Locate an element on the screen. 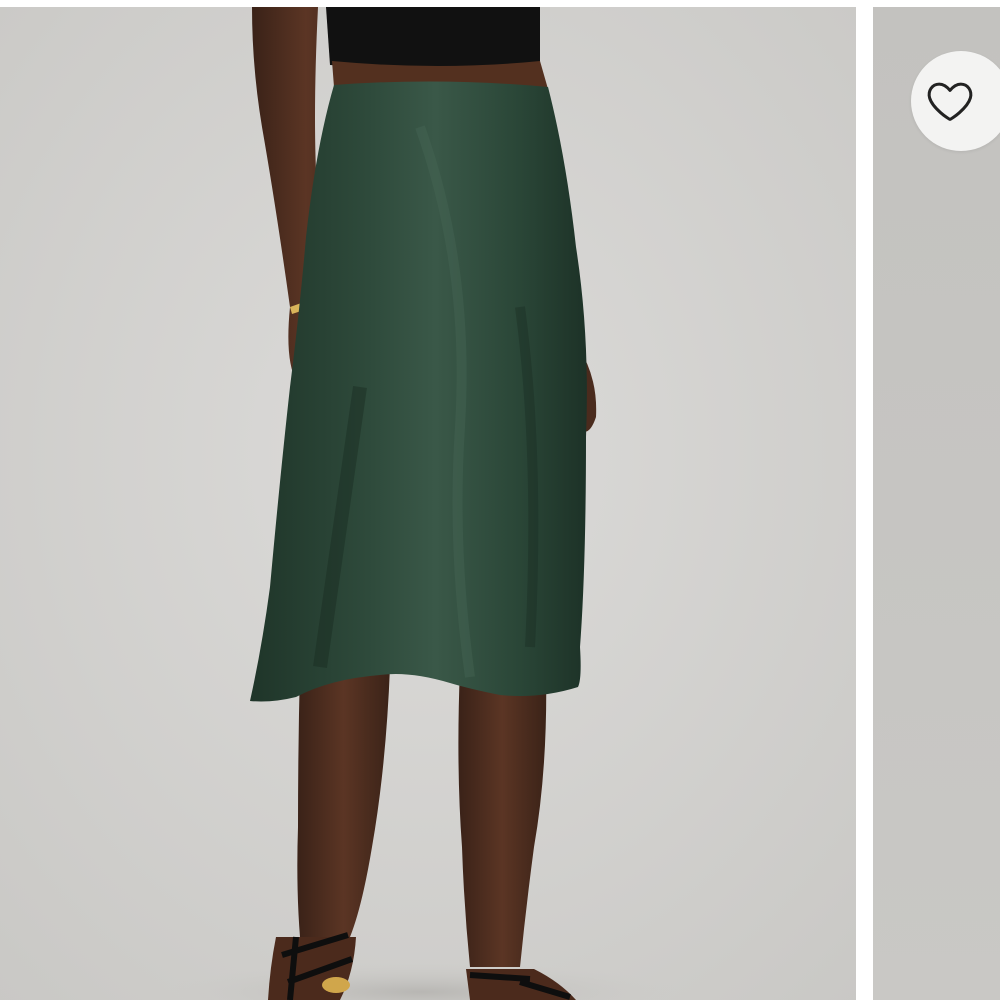 The width and height of the screenshot is (1000, 1000). next-product-photo is located at coordinates (936, 503).